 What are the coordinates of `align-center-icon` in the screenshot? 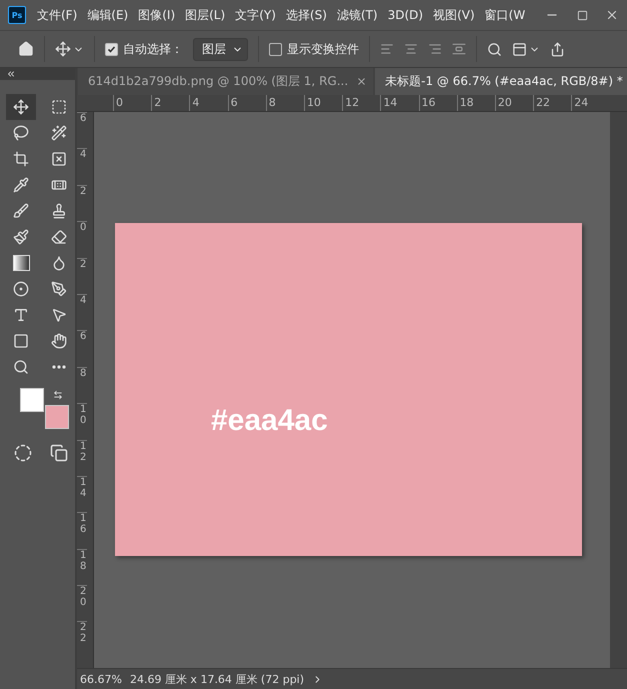 It's located at (411, 49).